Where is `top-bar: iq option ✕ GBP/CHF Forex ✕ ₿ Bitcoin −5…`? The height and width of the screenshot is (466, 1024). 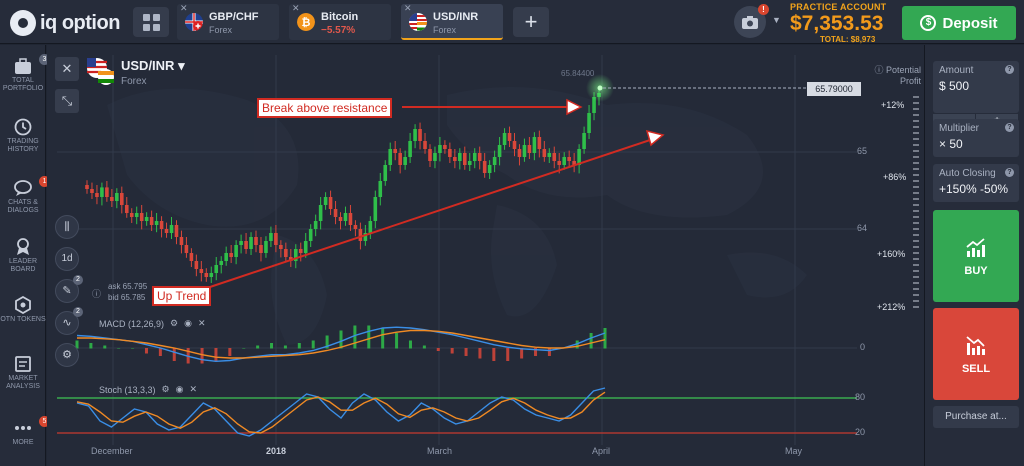 top-bar: iq option ✕ GBP/CHF Forex ✕ ₿ Bitcoin −5… is located at coordinates (512, 22).